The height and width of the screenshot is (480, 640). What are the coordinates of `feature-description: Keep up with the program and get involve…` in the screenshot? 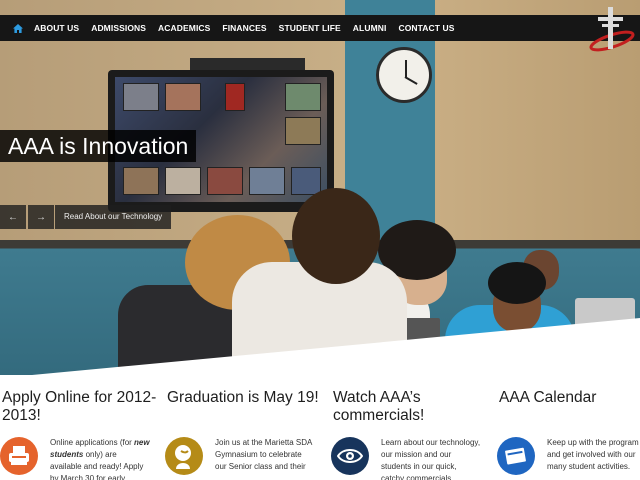 It's located at (593, 454).